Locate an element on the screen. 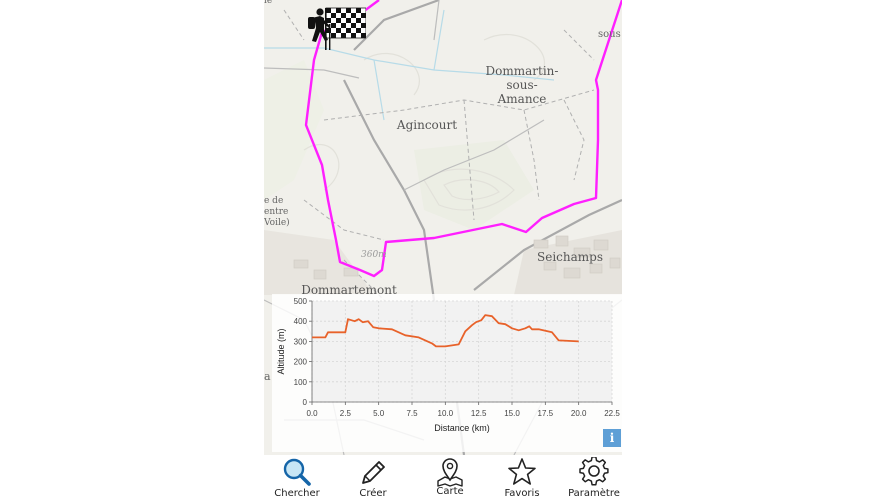 Image resolution: width=889 pixels, height=500 pixels. tab-carte: Carte is located at coordinates (450, 477).